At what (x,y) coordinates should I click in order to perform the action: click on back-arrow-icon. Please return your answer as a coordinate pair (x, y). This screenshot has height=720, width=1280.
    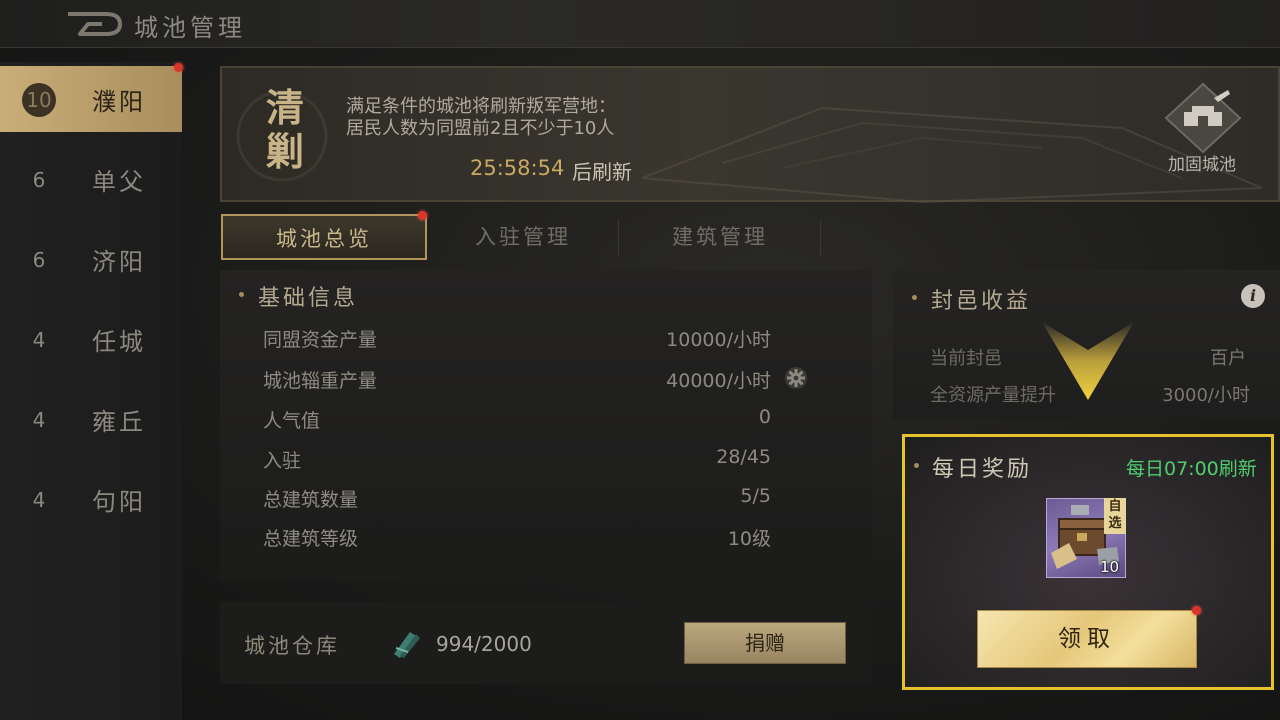
    Looking at the image, I should click on (94, 24).